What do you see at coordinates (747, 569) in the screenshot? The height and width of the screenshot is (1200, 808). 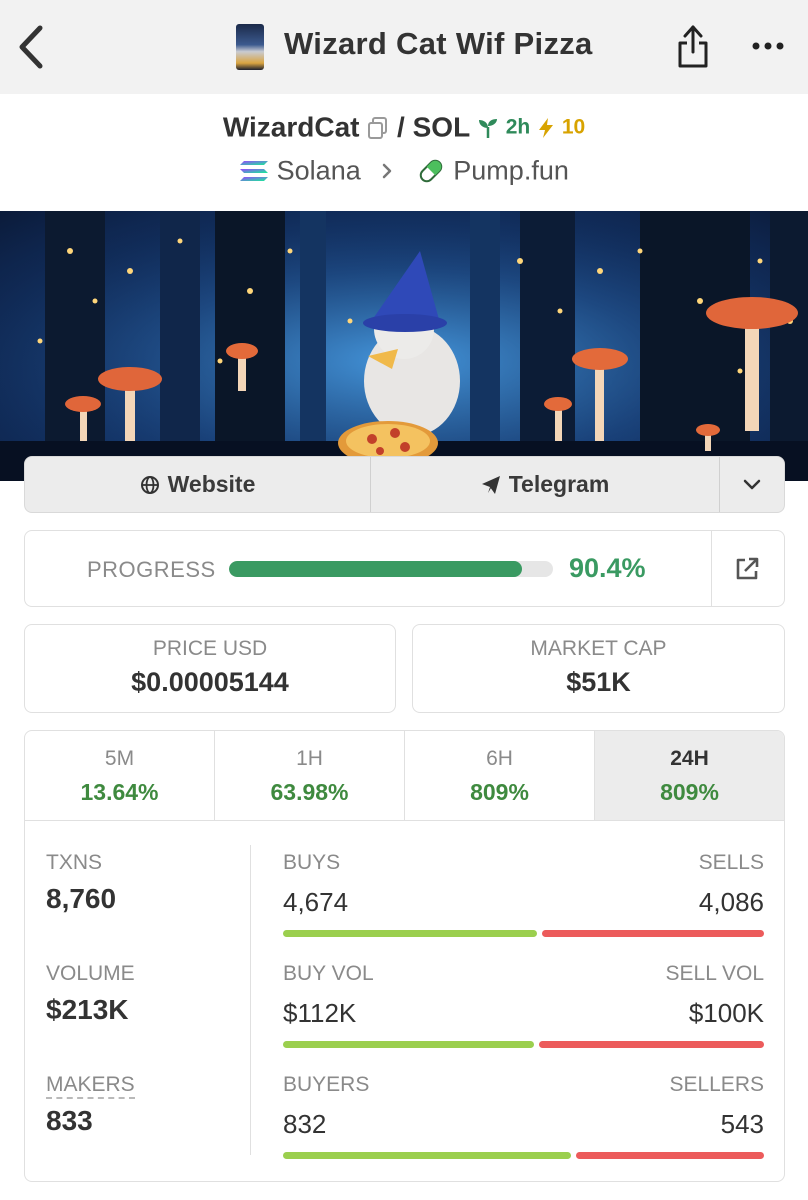 I see `external-link-icon` at bounding box center [747, 569].